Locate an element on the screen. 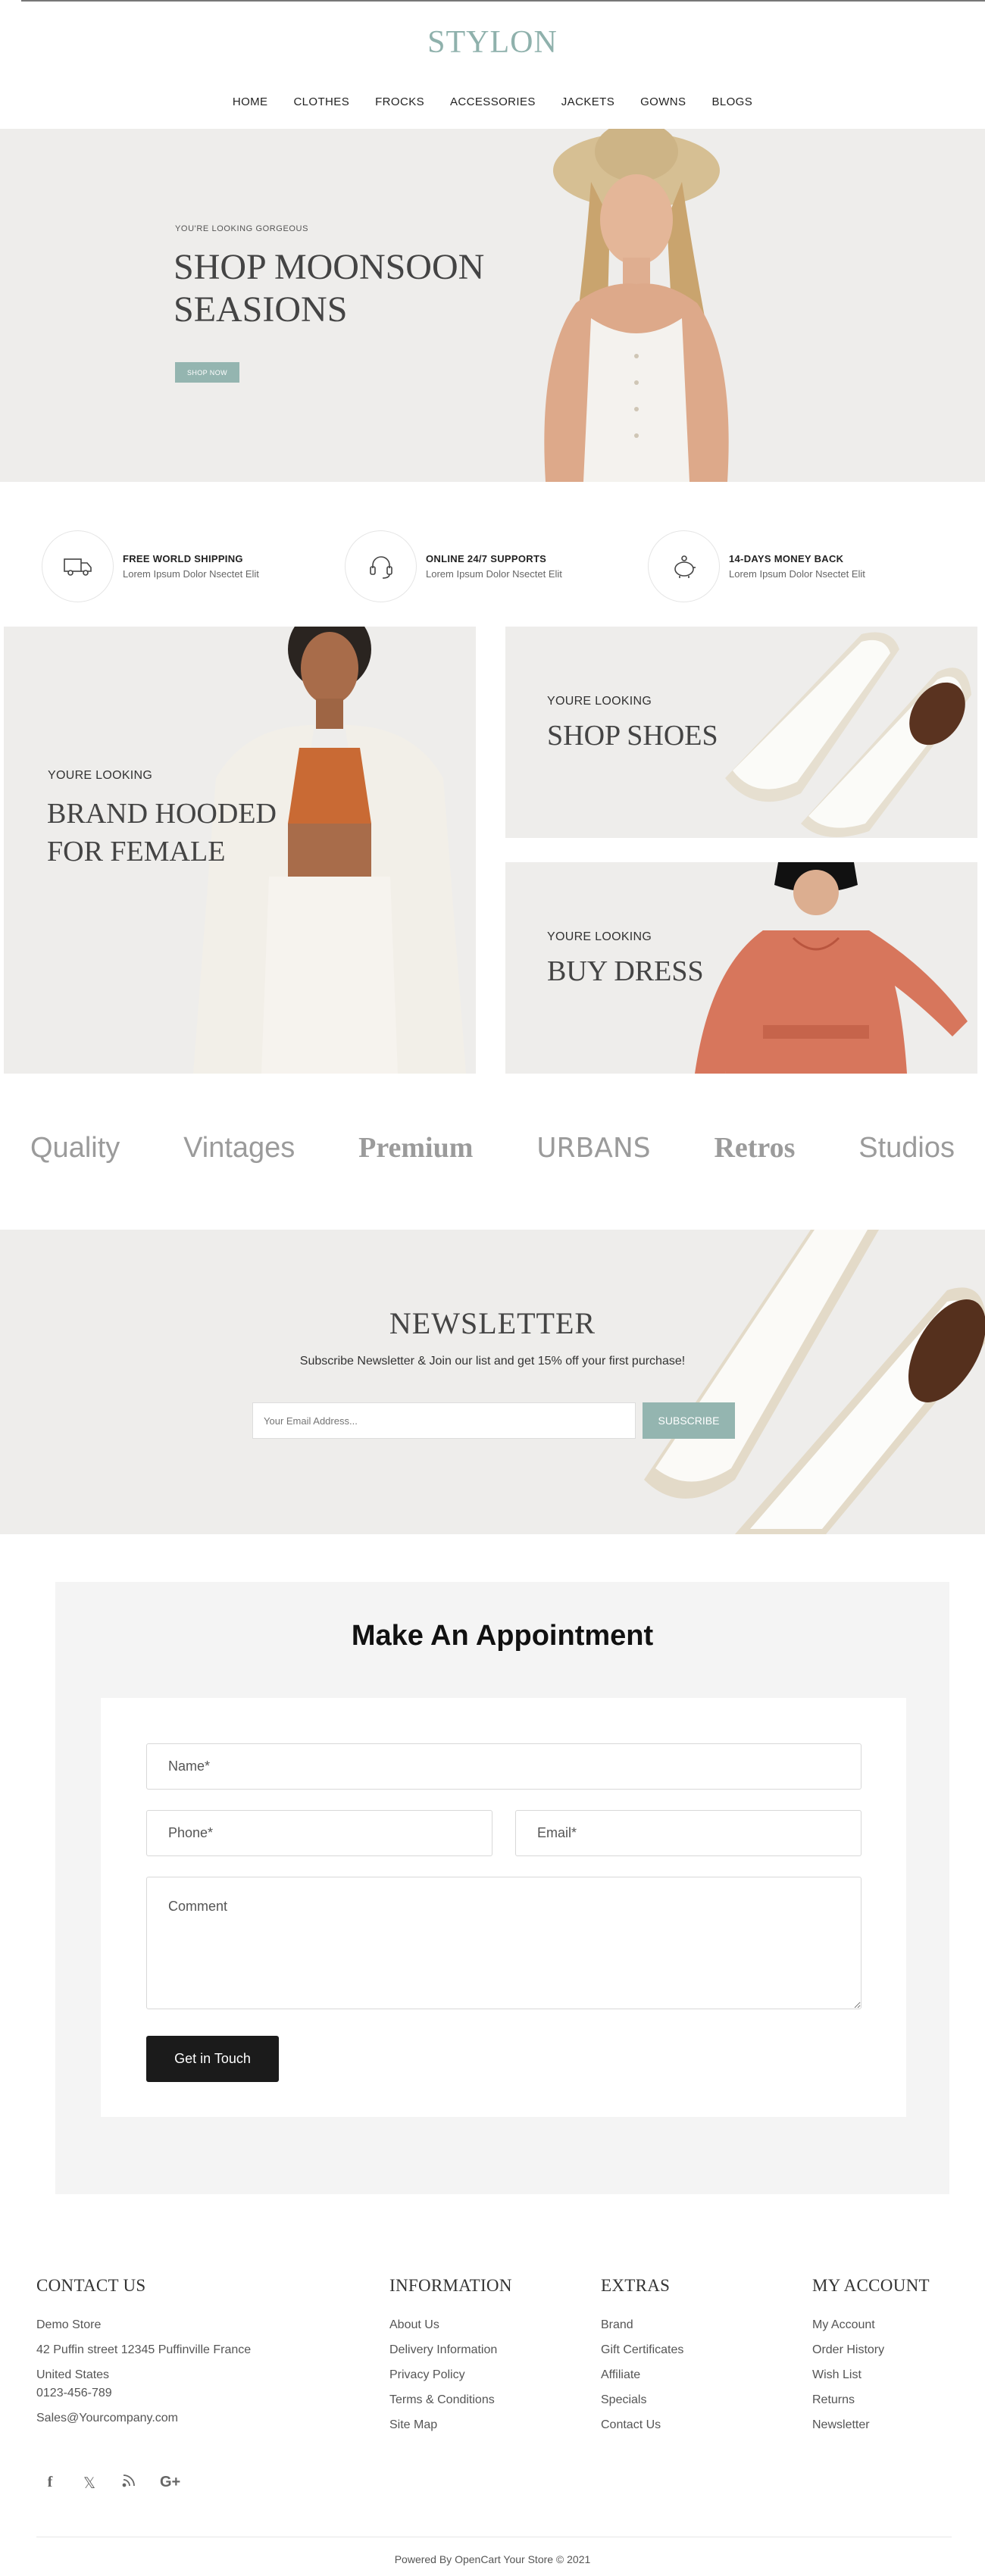  phone-field is located at coordinates (319, 1833).